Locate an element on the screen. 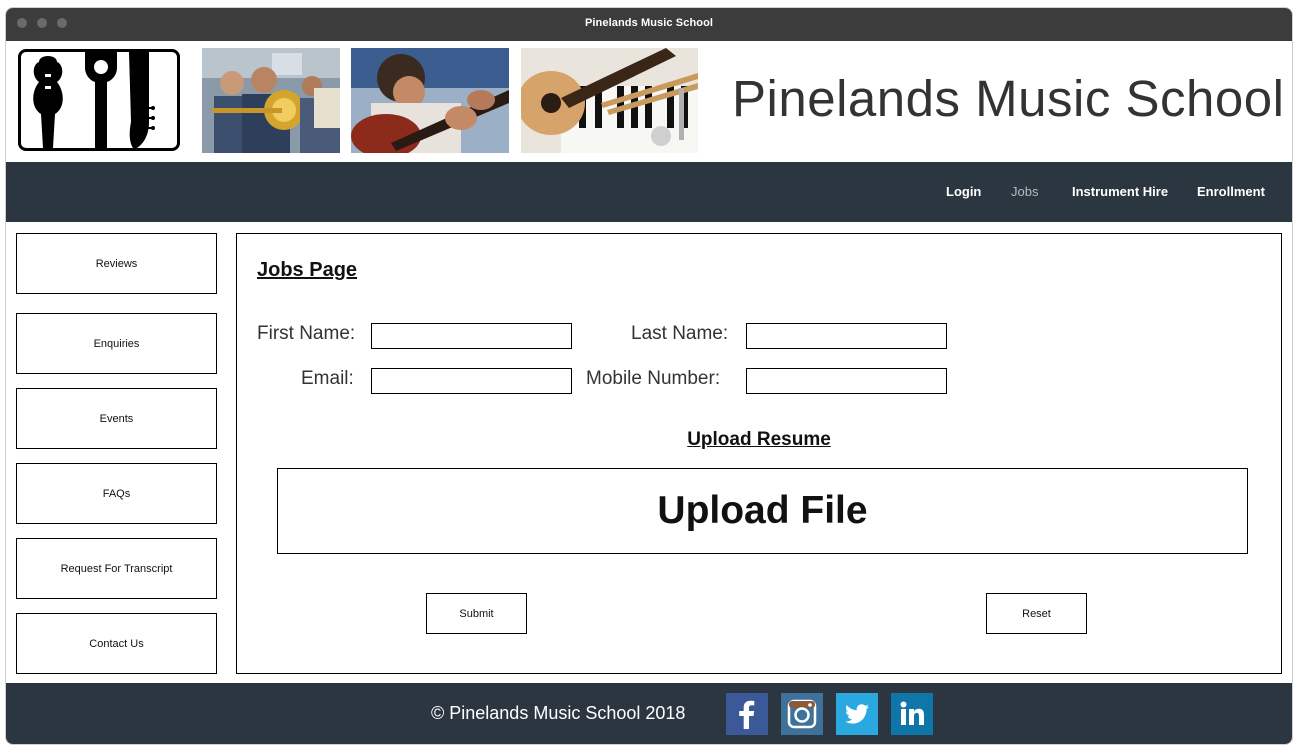 The width and height of the screenshot is (1306, 756). instagram-icon is located at coordinates (802, 714).